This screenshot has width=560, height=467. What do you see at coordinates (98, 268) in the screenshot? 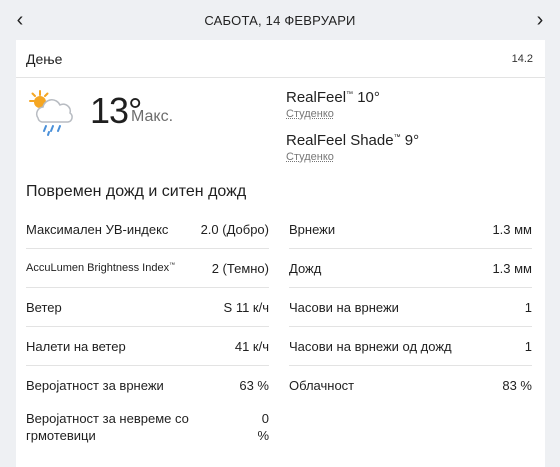
I see `detail-key: AccuLumen Brightness Index` at bounding box center [98, 268].